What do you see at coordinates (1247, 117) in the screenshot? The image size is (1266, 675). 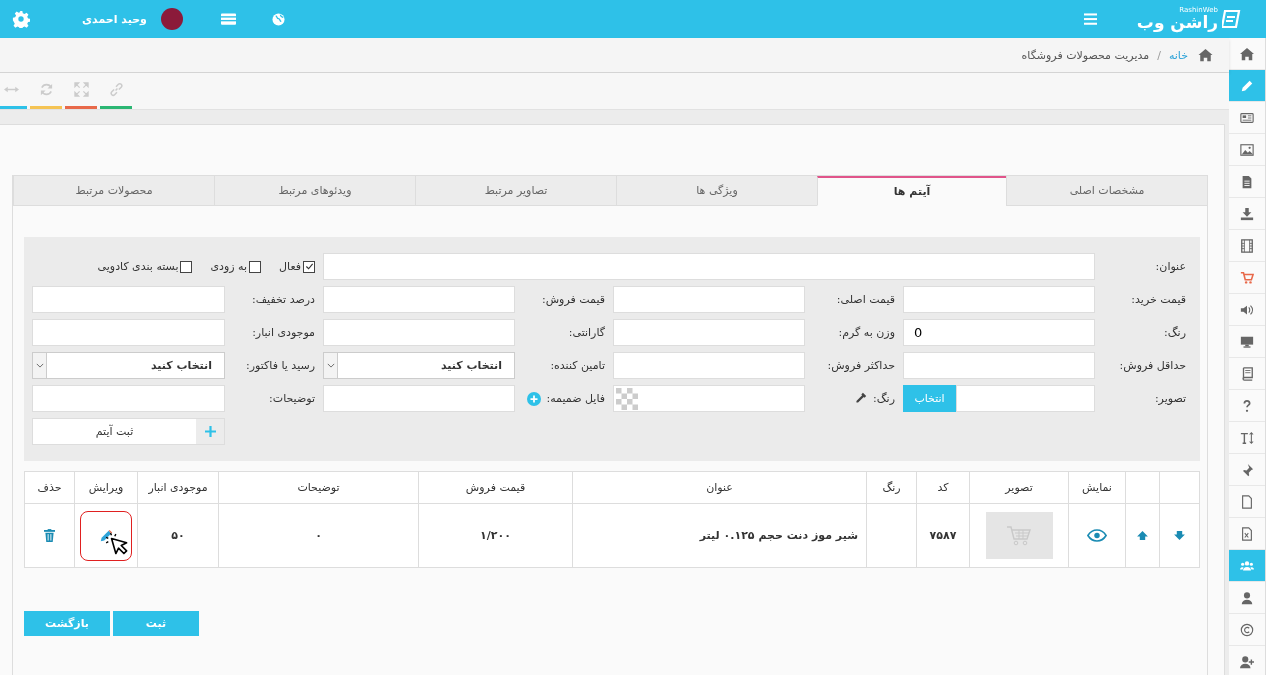 I see `newspaper-icon` at bounding box center [1247, 117].